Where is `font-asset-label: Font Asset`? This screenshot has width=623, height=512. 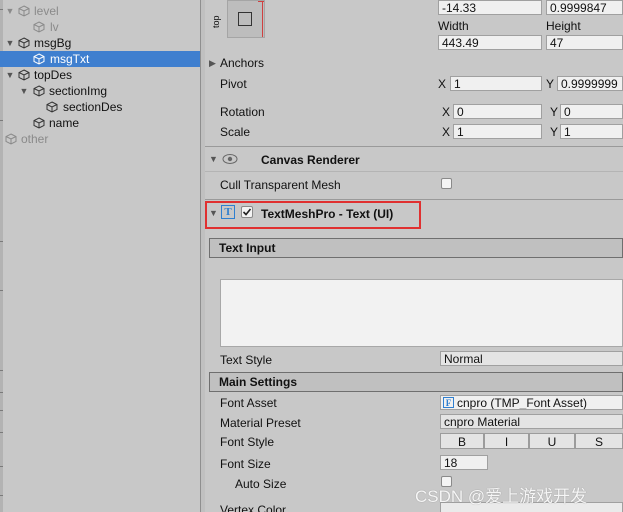 font-asset-label: Font Asset is located at coordinates (248, 403).